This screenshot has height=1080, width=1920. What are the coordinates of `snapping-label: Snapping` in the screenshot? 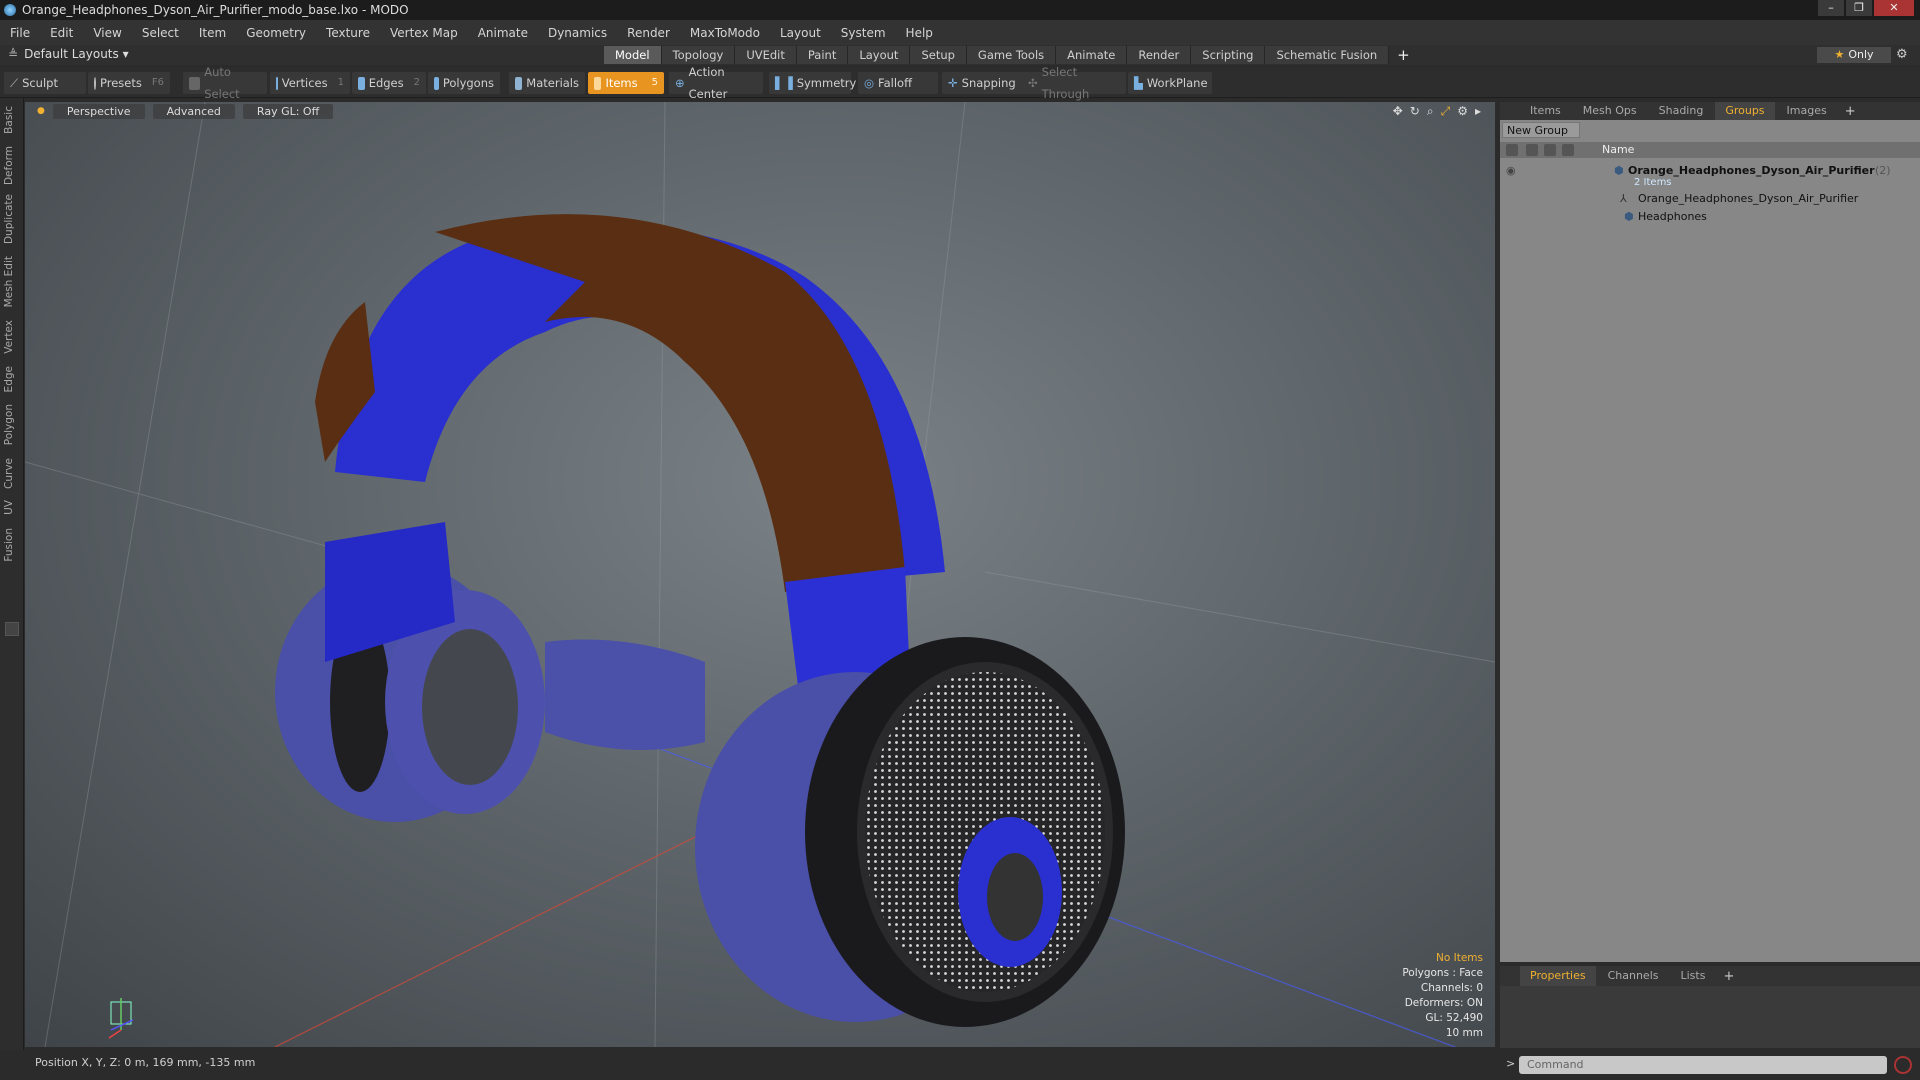 It's located at (988, 83).